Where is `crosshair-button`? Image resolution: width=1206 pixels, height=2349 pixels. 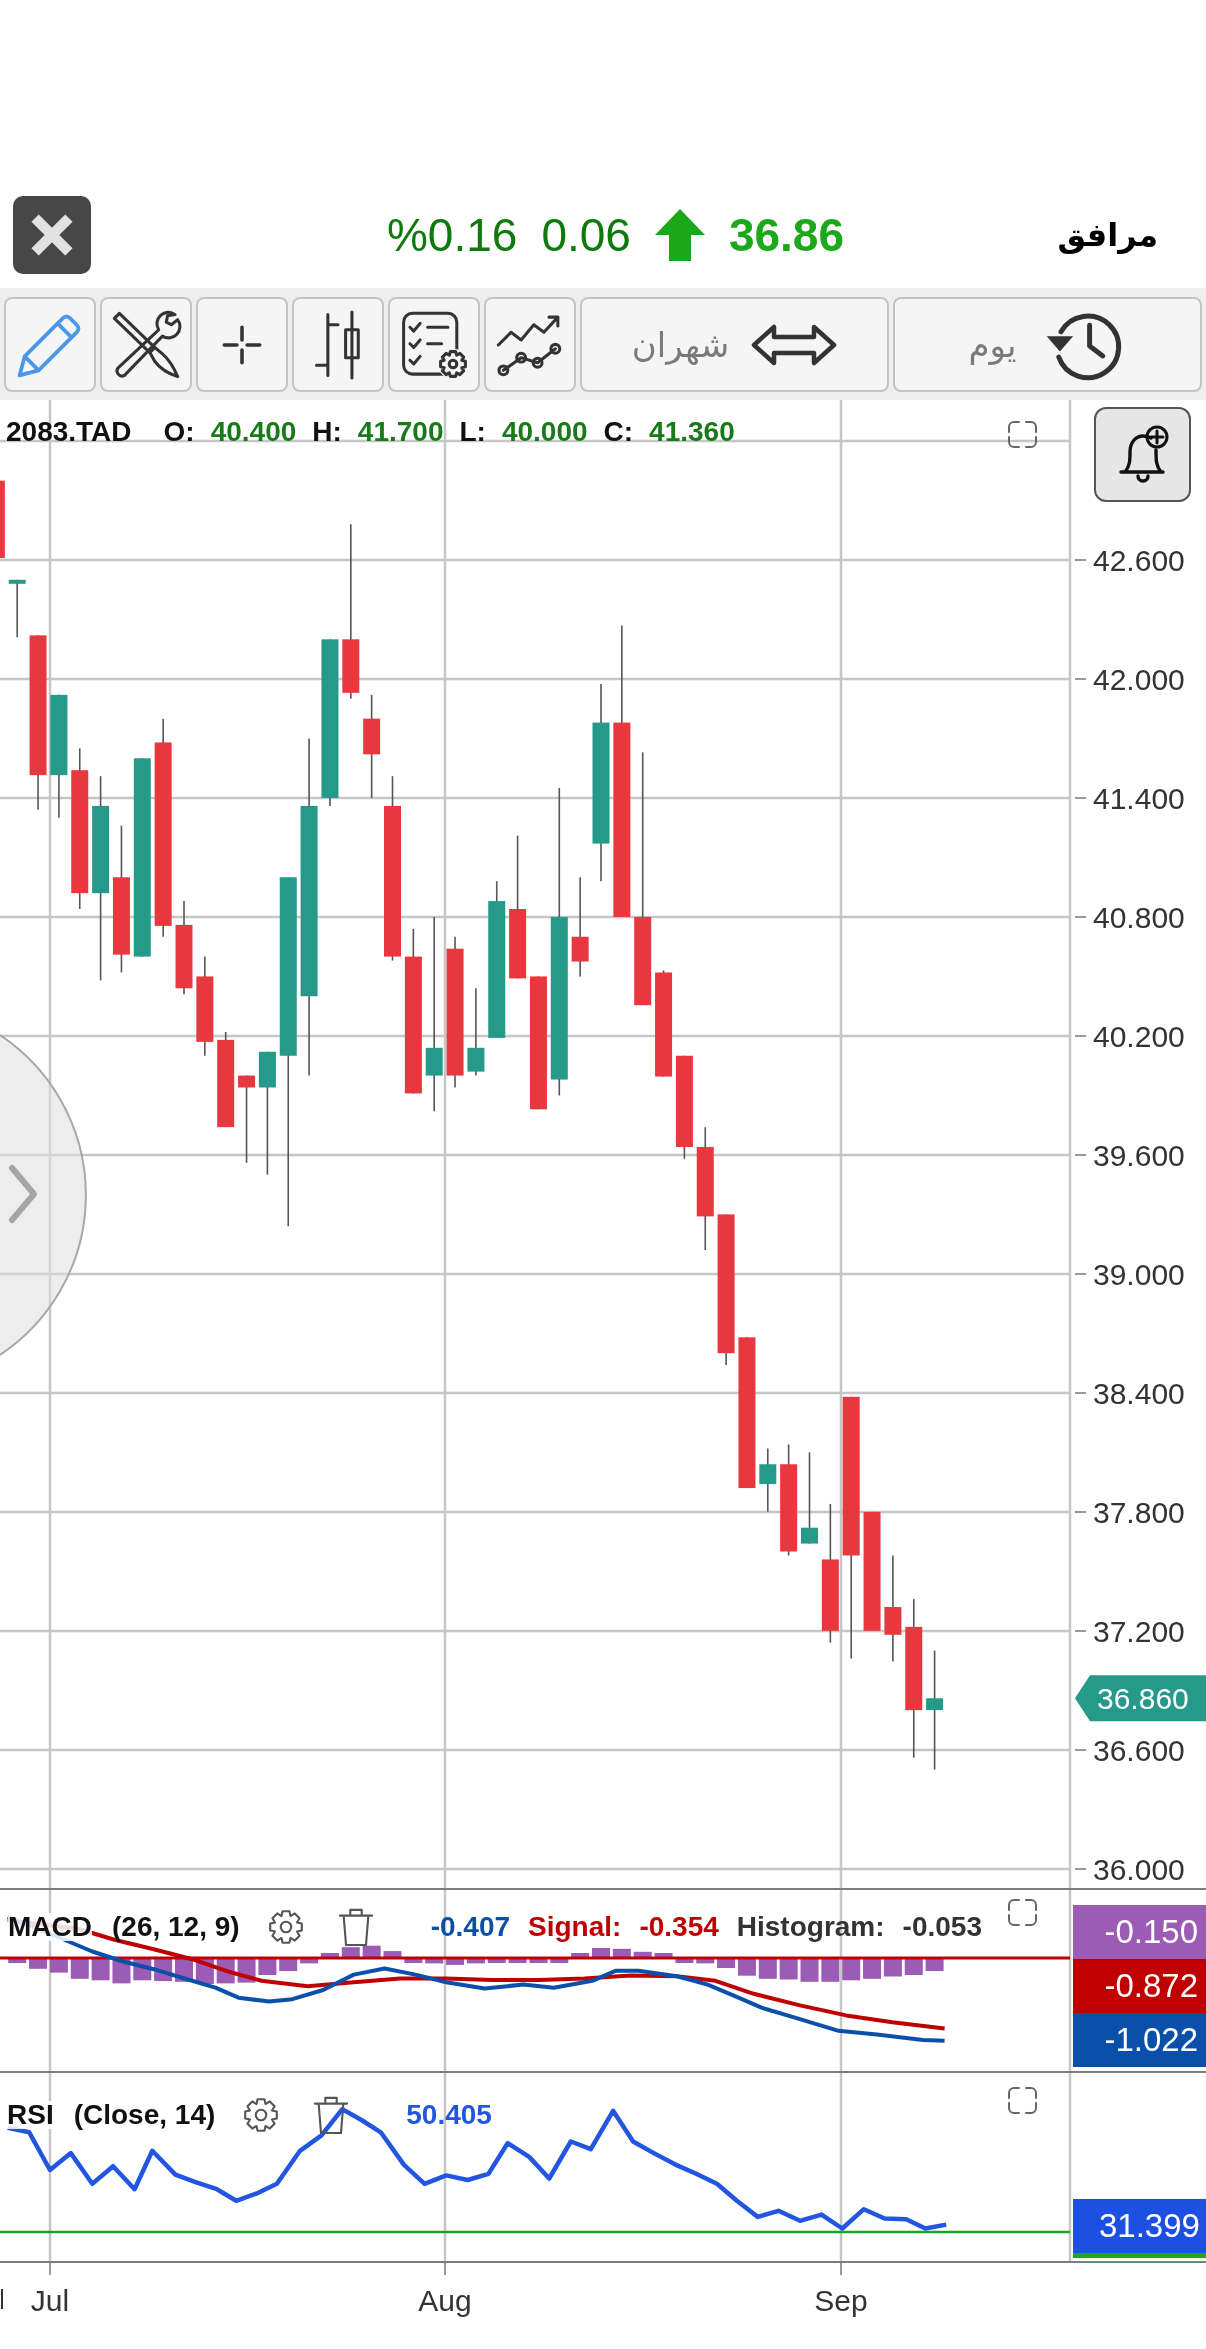 crosshair-button is located at coordinates (242, 344).